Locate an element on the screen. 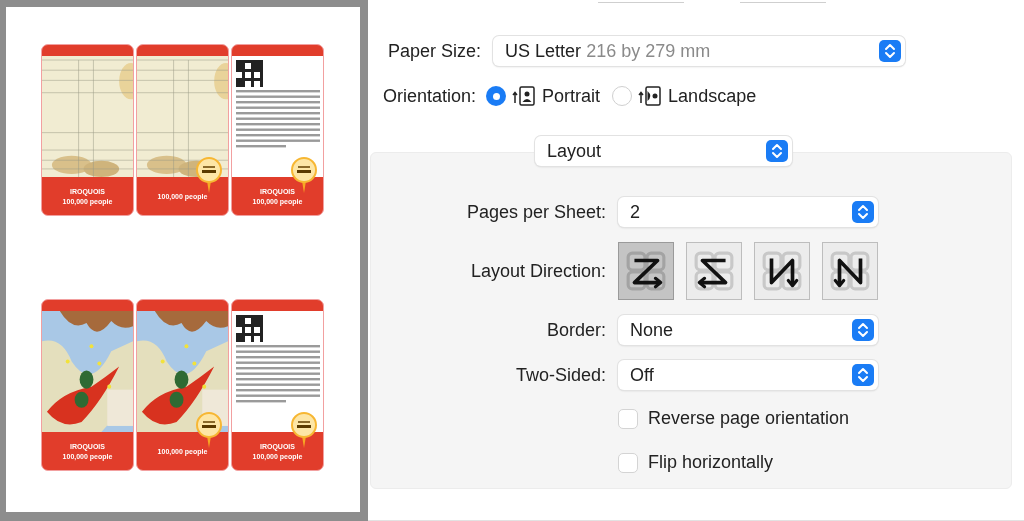 This screenshot has width=1024, height=521. paper-size-select: US Letter 216 by 279 mm is located at coordinates (699, 51).